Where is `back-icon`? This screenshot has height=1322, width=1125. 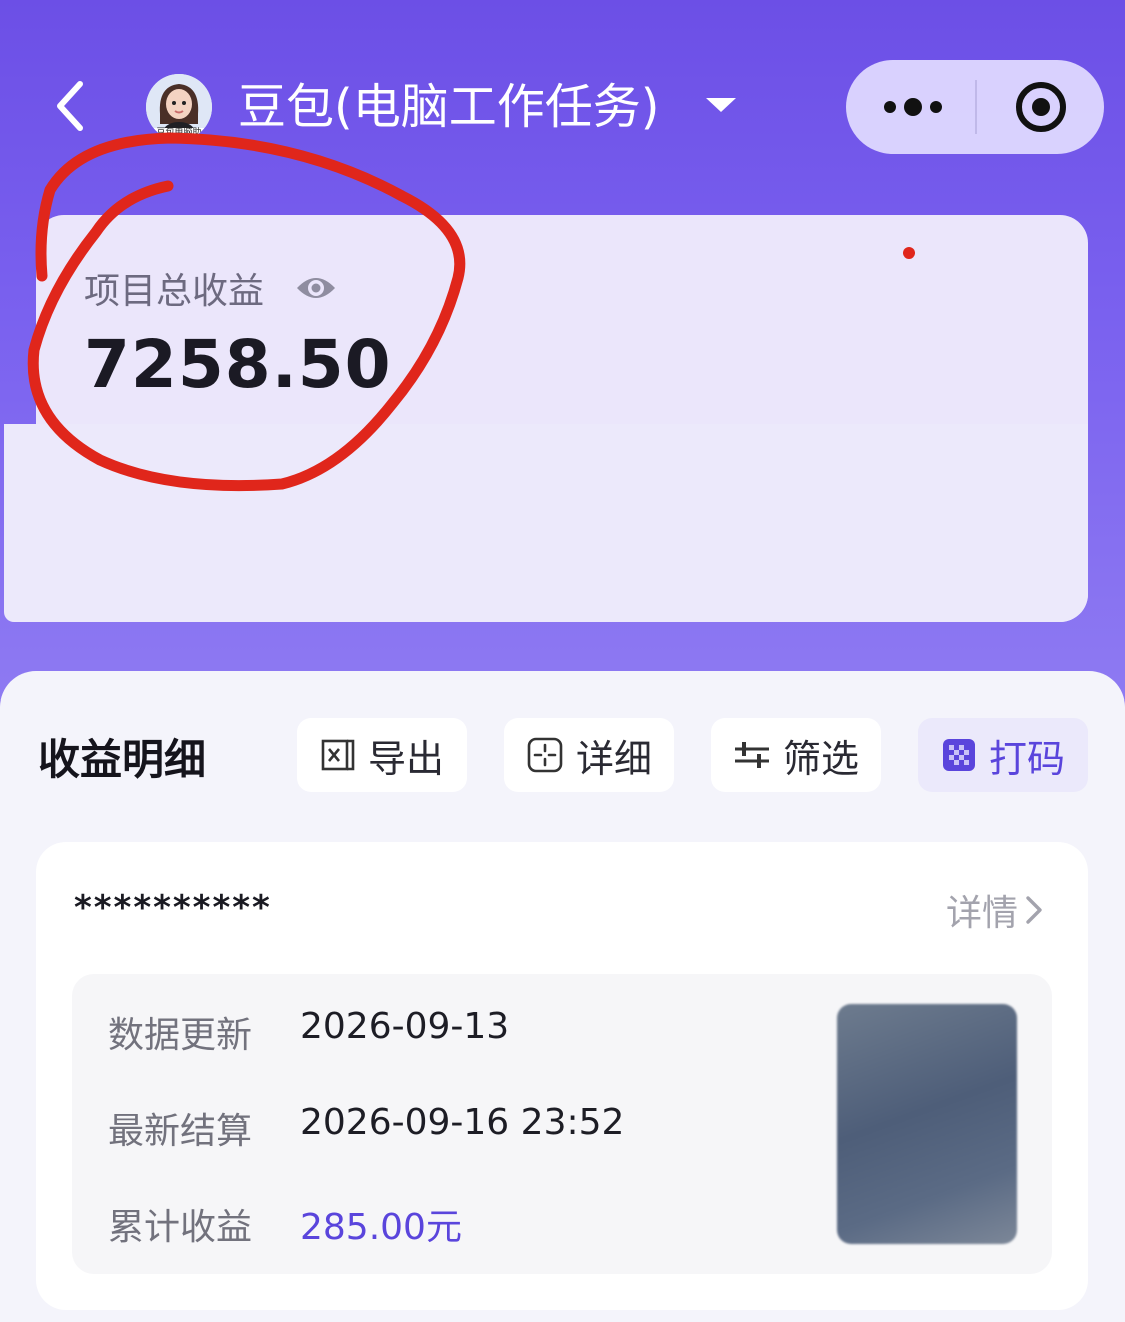 back-icon is located at coordinates (70, 106).